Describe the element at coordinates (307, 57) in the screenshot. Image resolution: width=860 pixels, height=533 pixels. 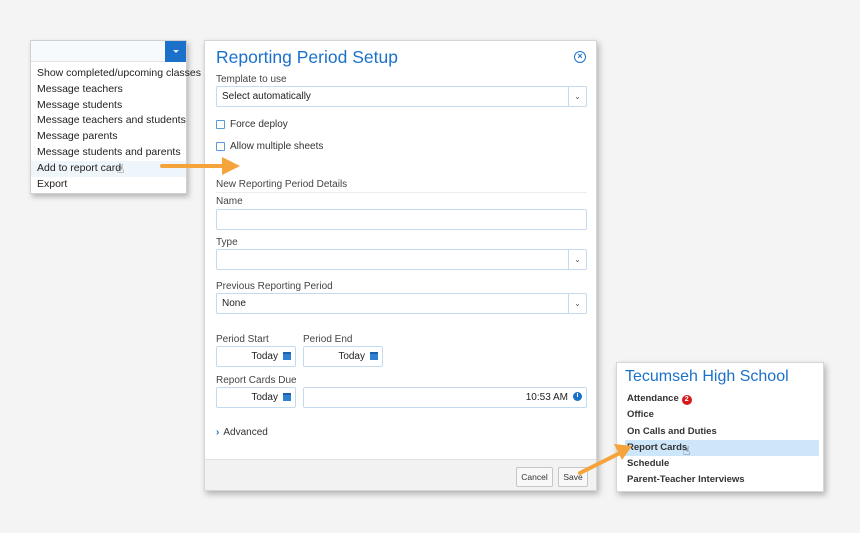
I see `dialog-title: Reporting Period Setup` at that location.